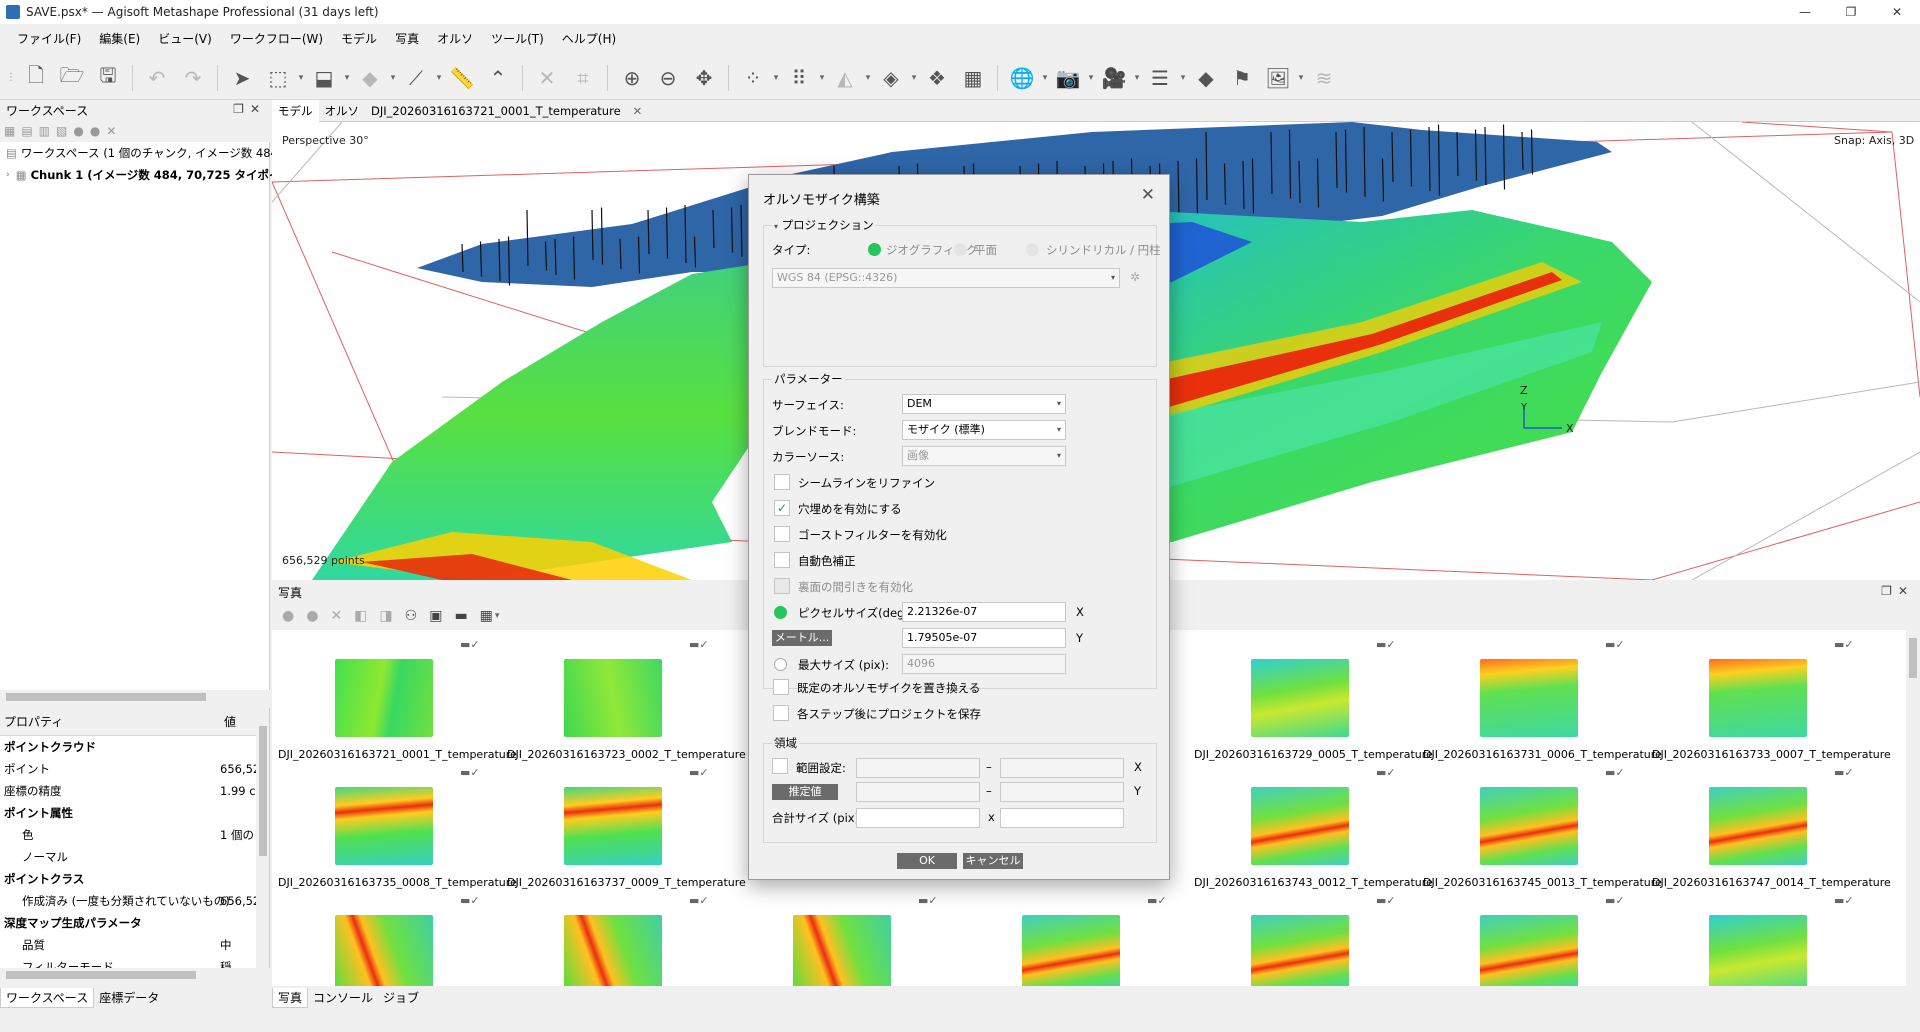  Describe the element at coordinates (918, 768) in the screenshot. I see `bounds-x-min-input` at that location.